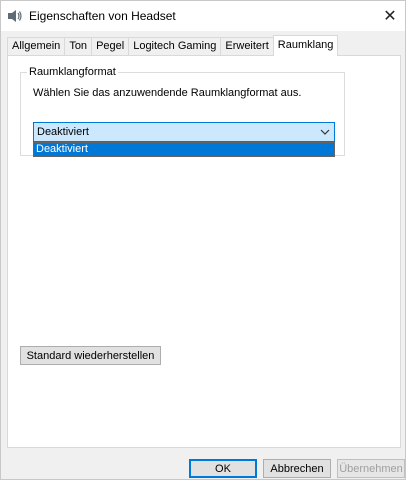 The image size is (406, 480). Describe the element at coordinates (15, 16) in the screenshot. I see `speaker-icon` at that location.